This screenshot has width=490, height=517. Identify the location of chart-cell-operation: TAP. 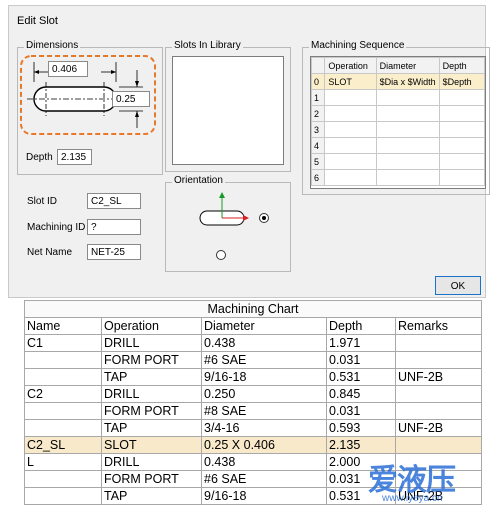
(151, 496).